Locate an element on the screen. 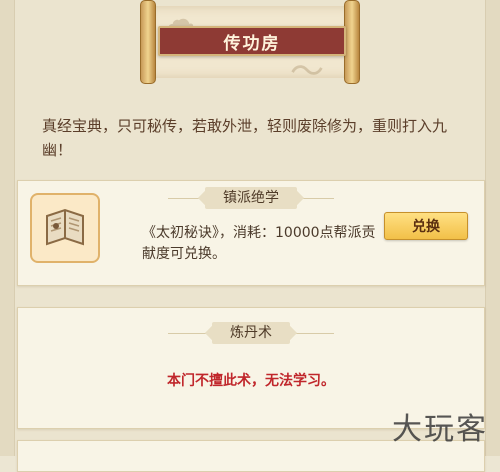 The width and height of the screenshot is (500, 472). section-tag: 炼丹术 is located at coordinates (251, 333).